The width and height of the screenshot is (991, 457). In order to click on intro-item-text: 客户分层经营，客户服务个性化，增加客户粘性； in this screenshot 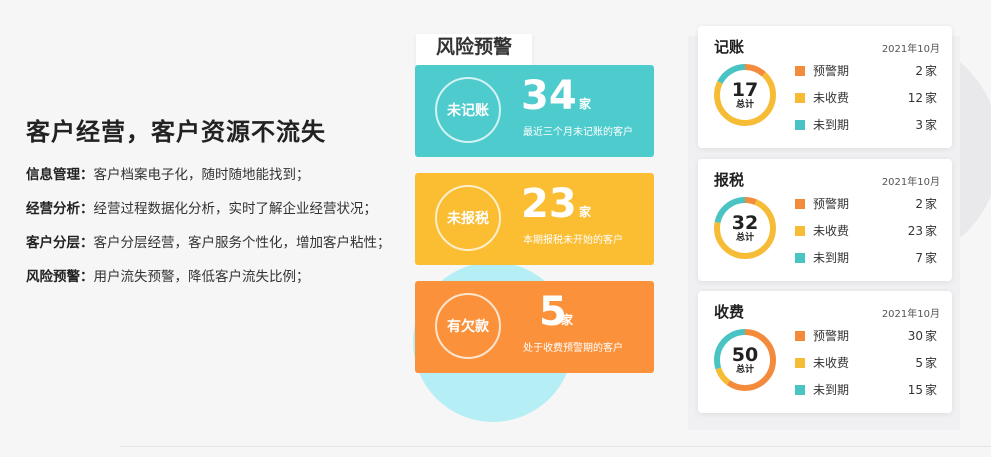, I will do `click(242, 243)`.